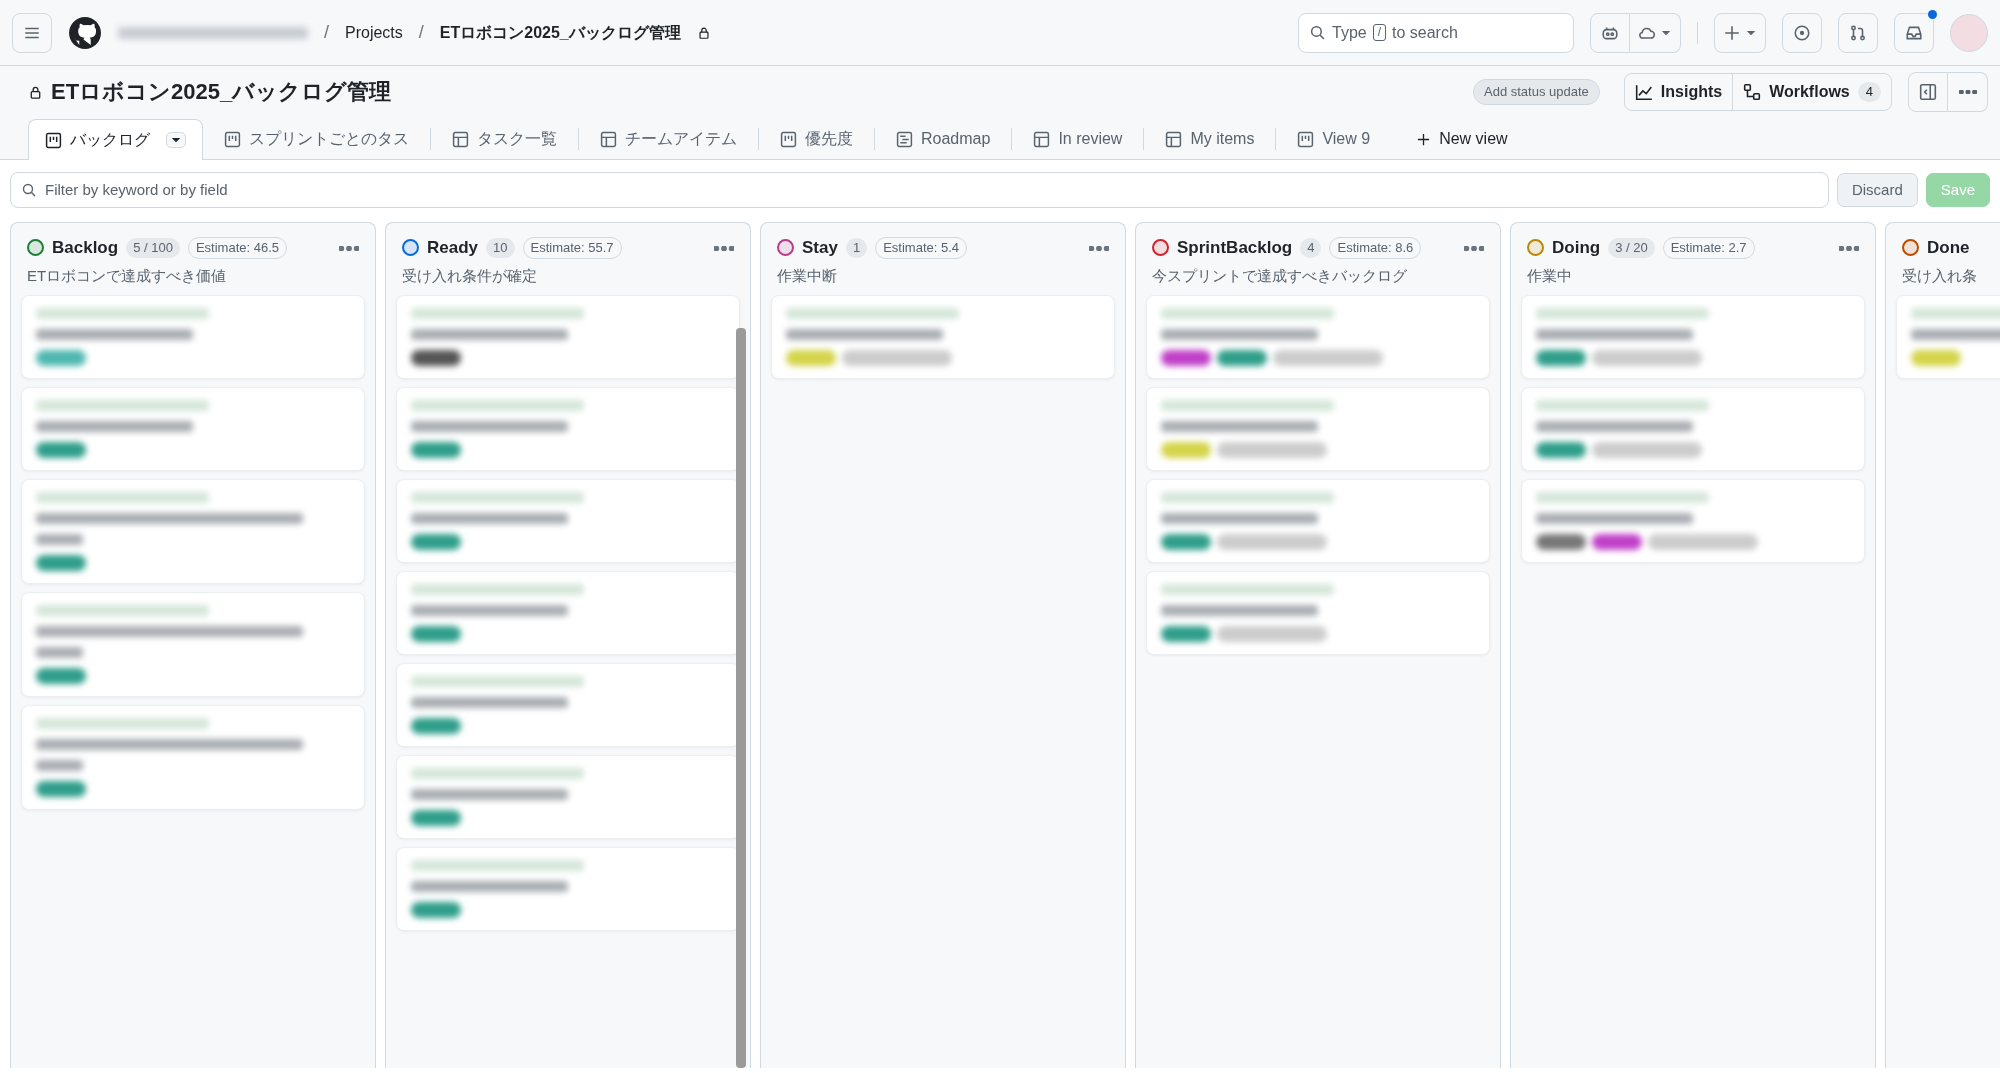 Image resolution: width=2000 pixels, height=1073 pixels. What do you see at coordinates (1462, 138) in the screenshot?
I see `new-view-button: New view` at bounding box center [1462, 138].